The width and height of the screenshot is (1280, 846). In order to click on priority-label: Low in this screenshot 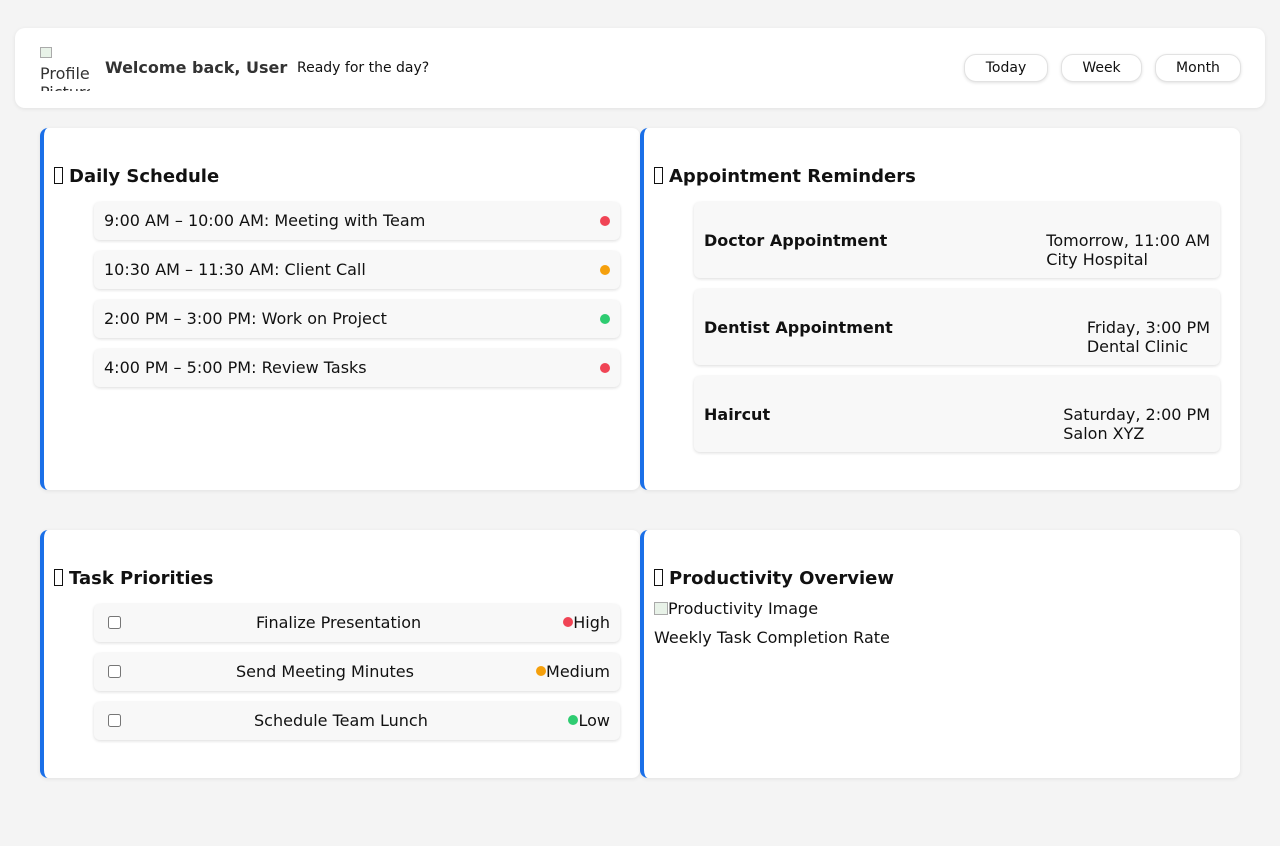, I will do `click(589, 721)`.